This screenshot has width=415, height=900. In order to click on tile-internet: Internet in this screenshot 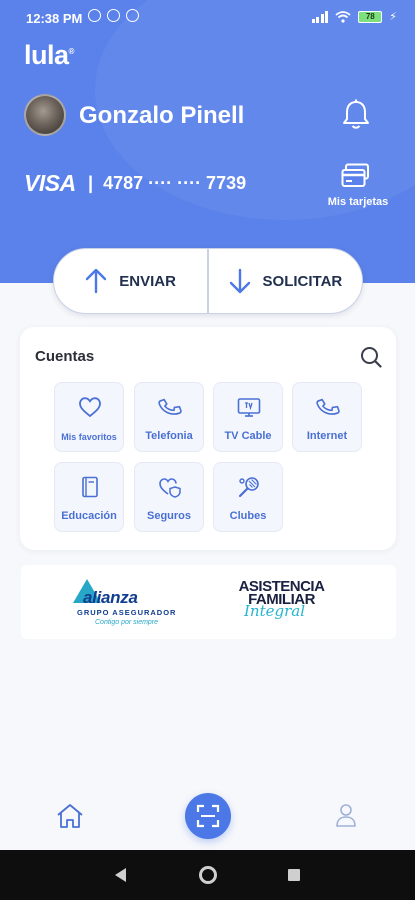, I will do `click(327, 417)`.